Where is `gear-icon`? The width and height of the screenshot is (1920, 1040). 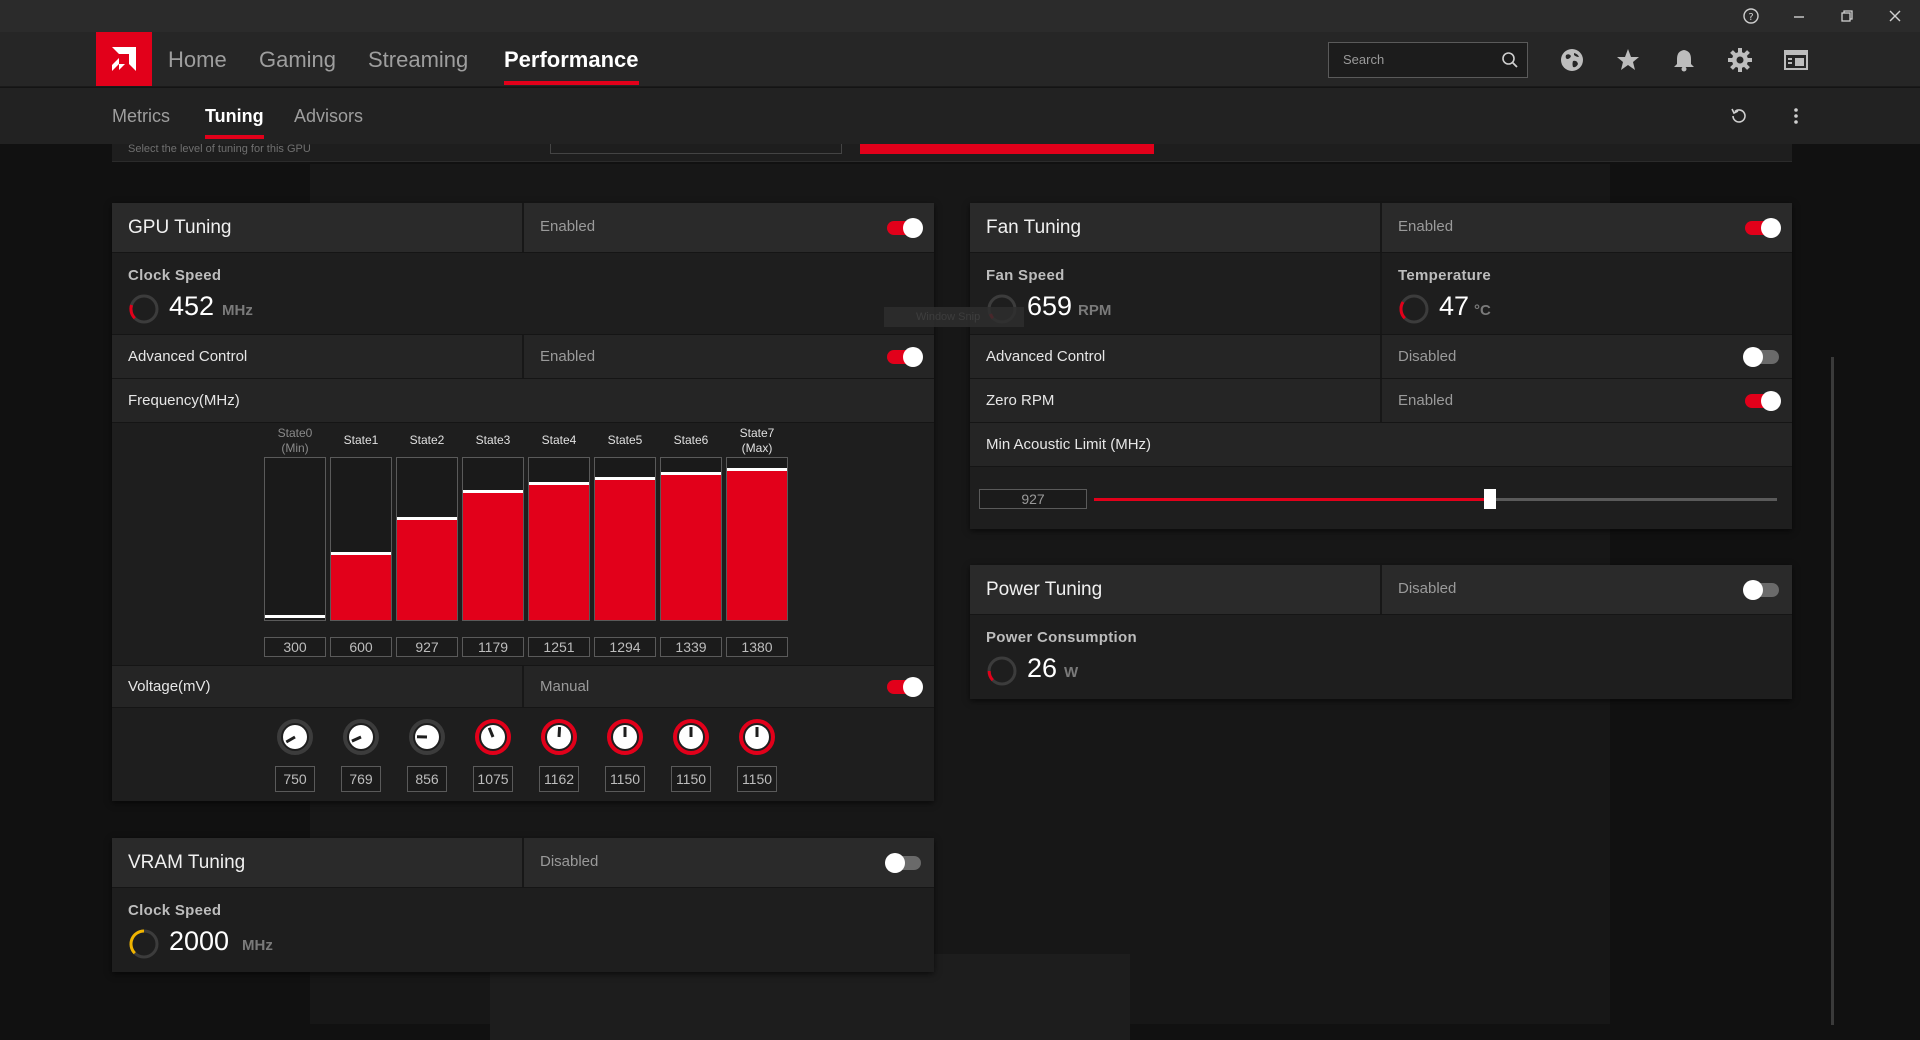
gear-icon is located at coordinates (1740, 60).